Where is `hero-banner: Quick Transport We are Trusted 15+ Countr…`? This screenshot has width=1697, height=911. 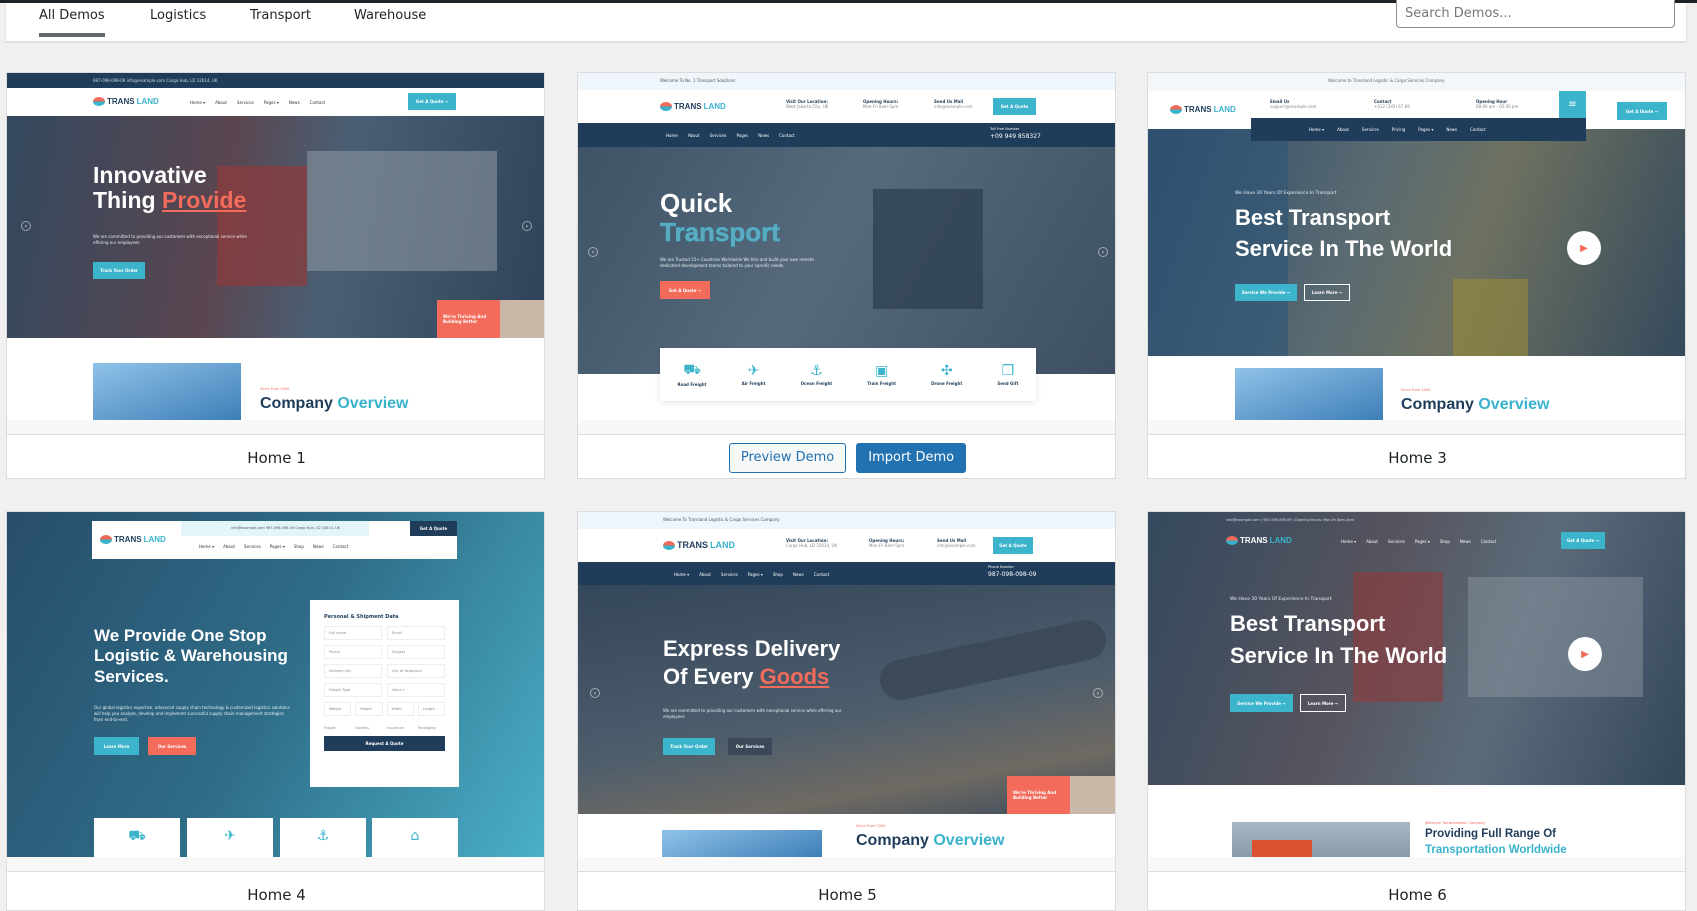
hero-banner: Quick Transport We are Trusted 15+ Countr… is located at coordinates (846, 260).